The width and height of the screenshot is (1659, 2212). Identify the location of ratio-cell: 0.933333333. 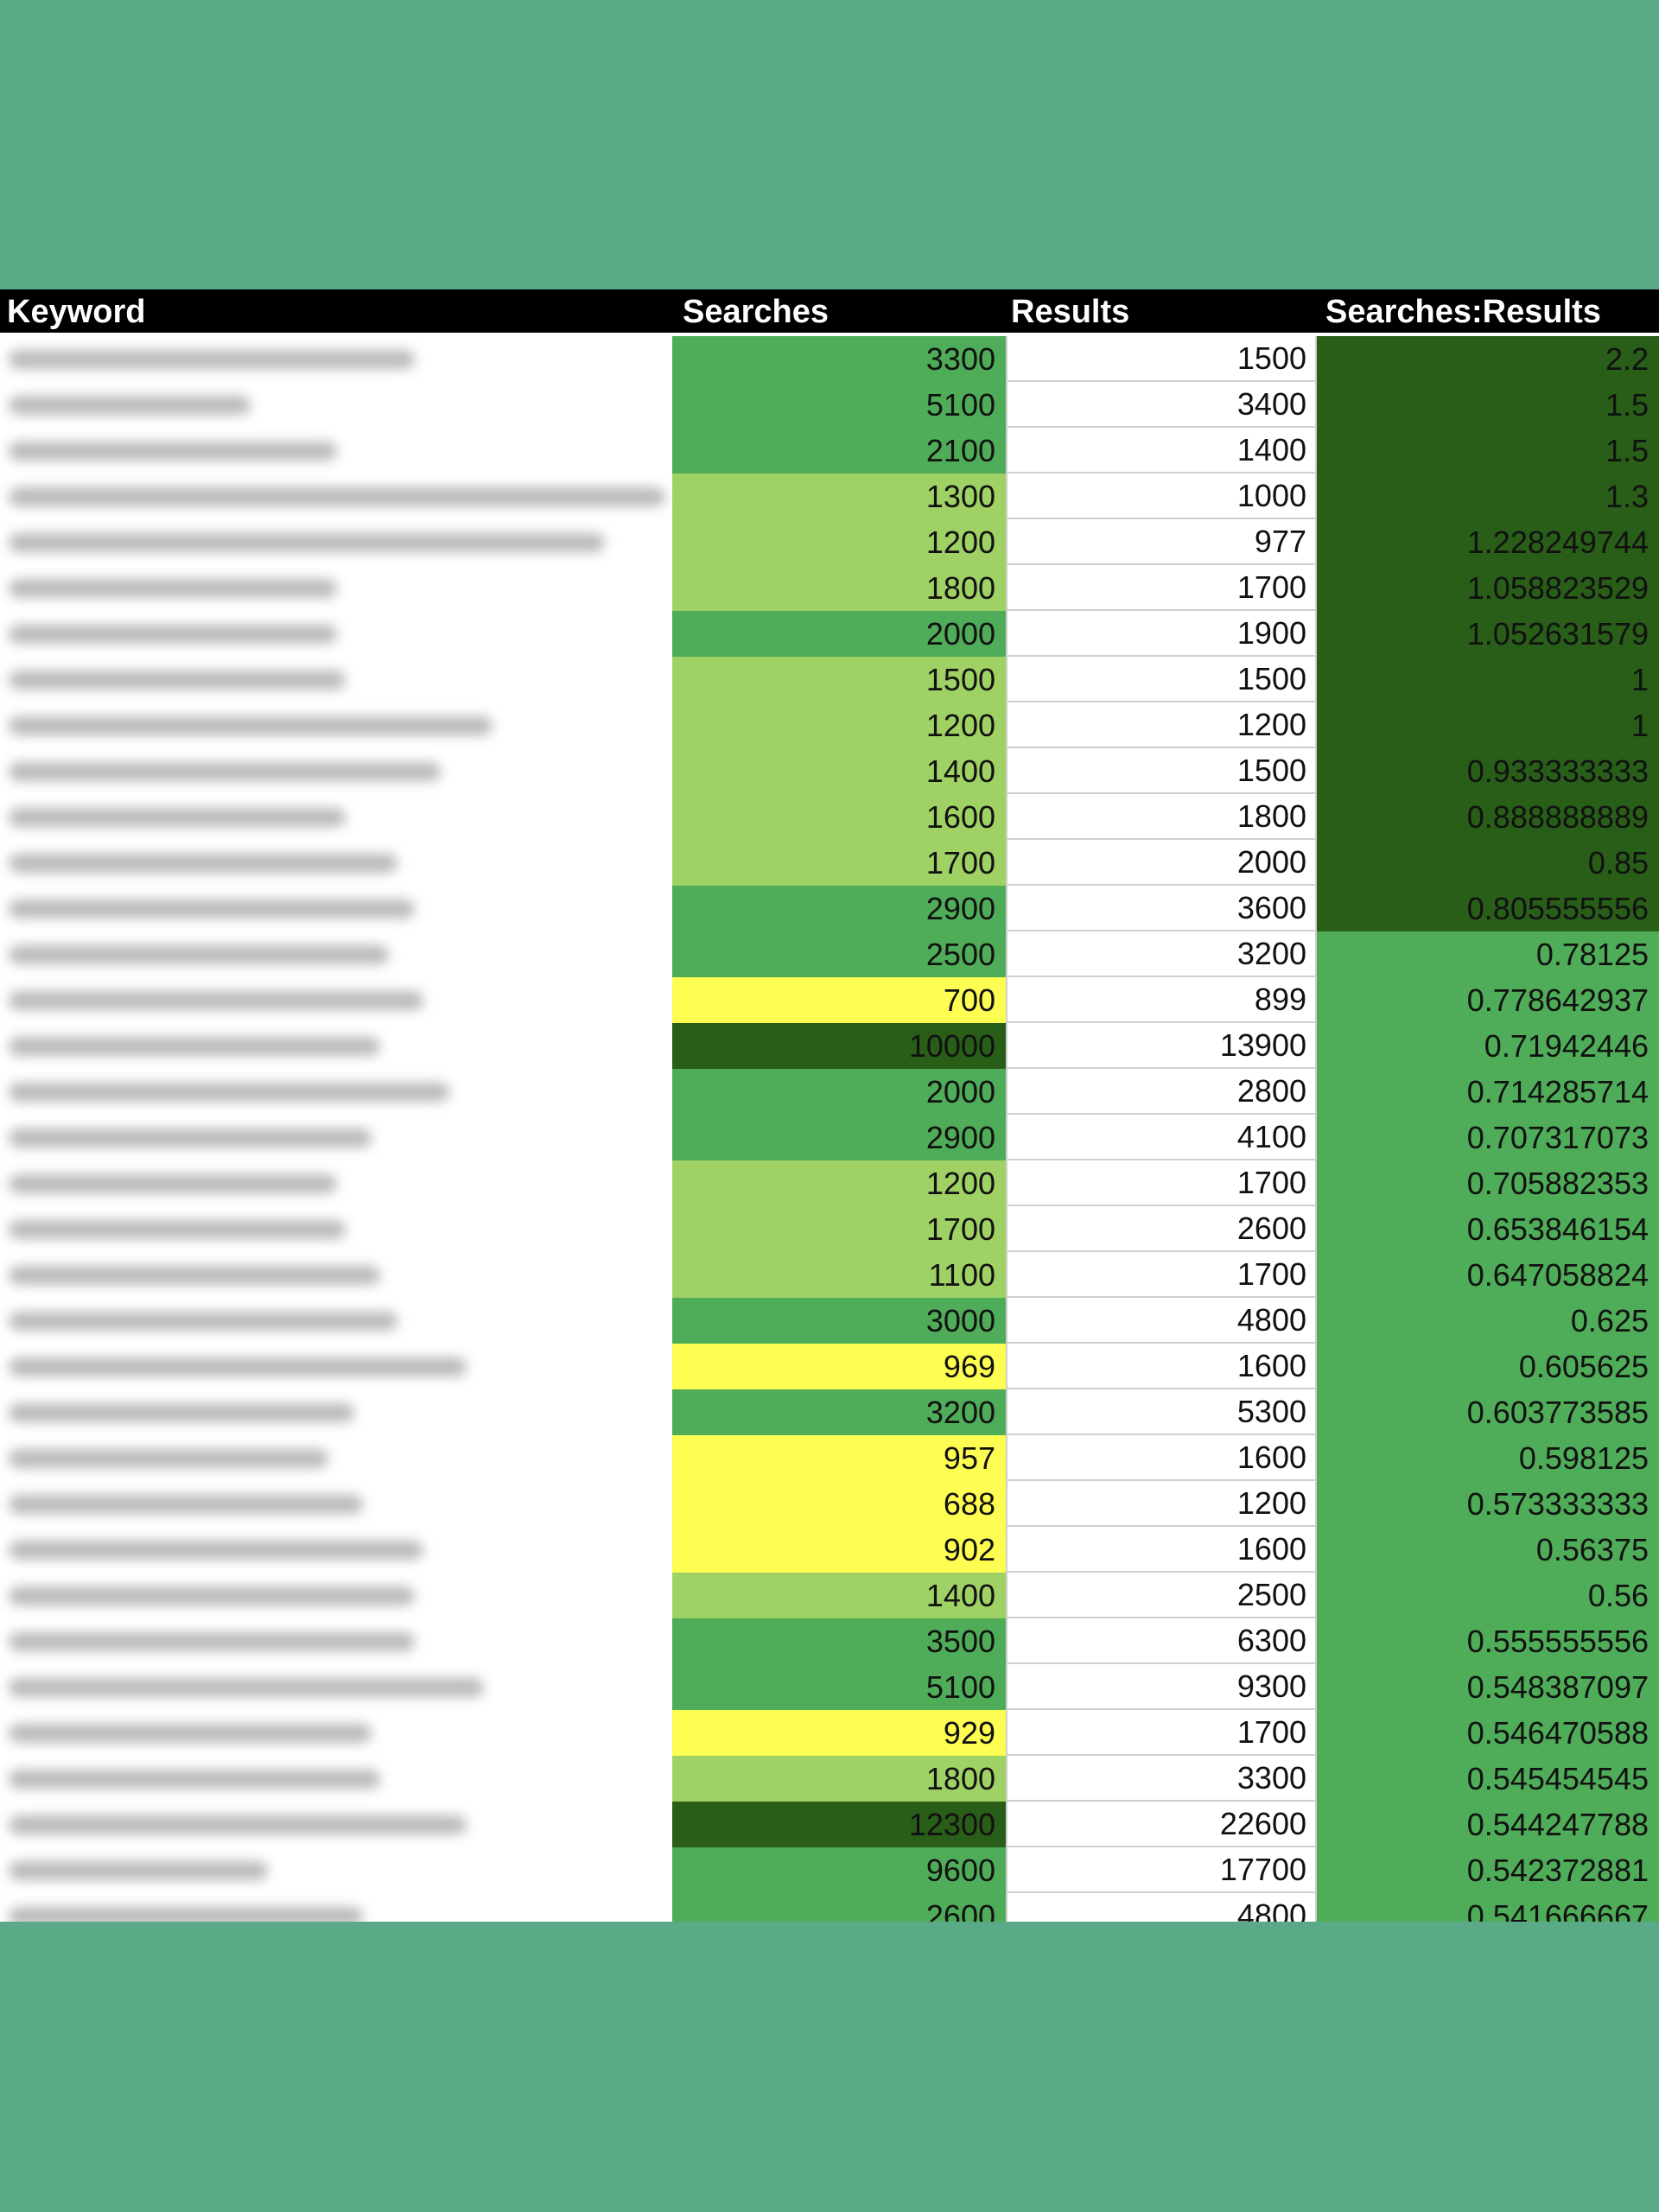
(1488, 771).